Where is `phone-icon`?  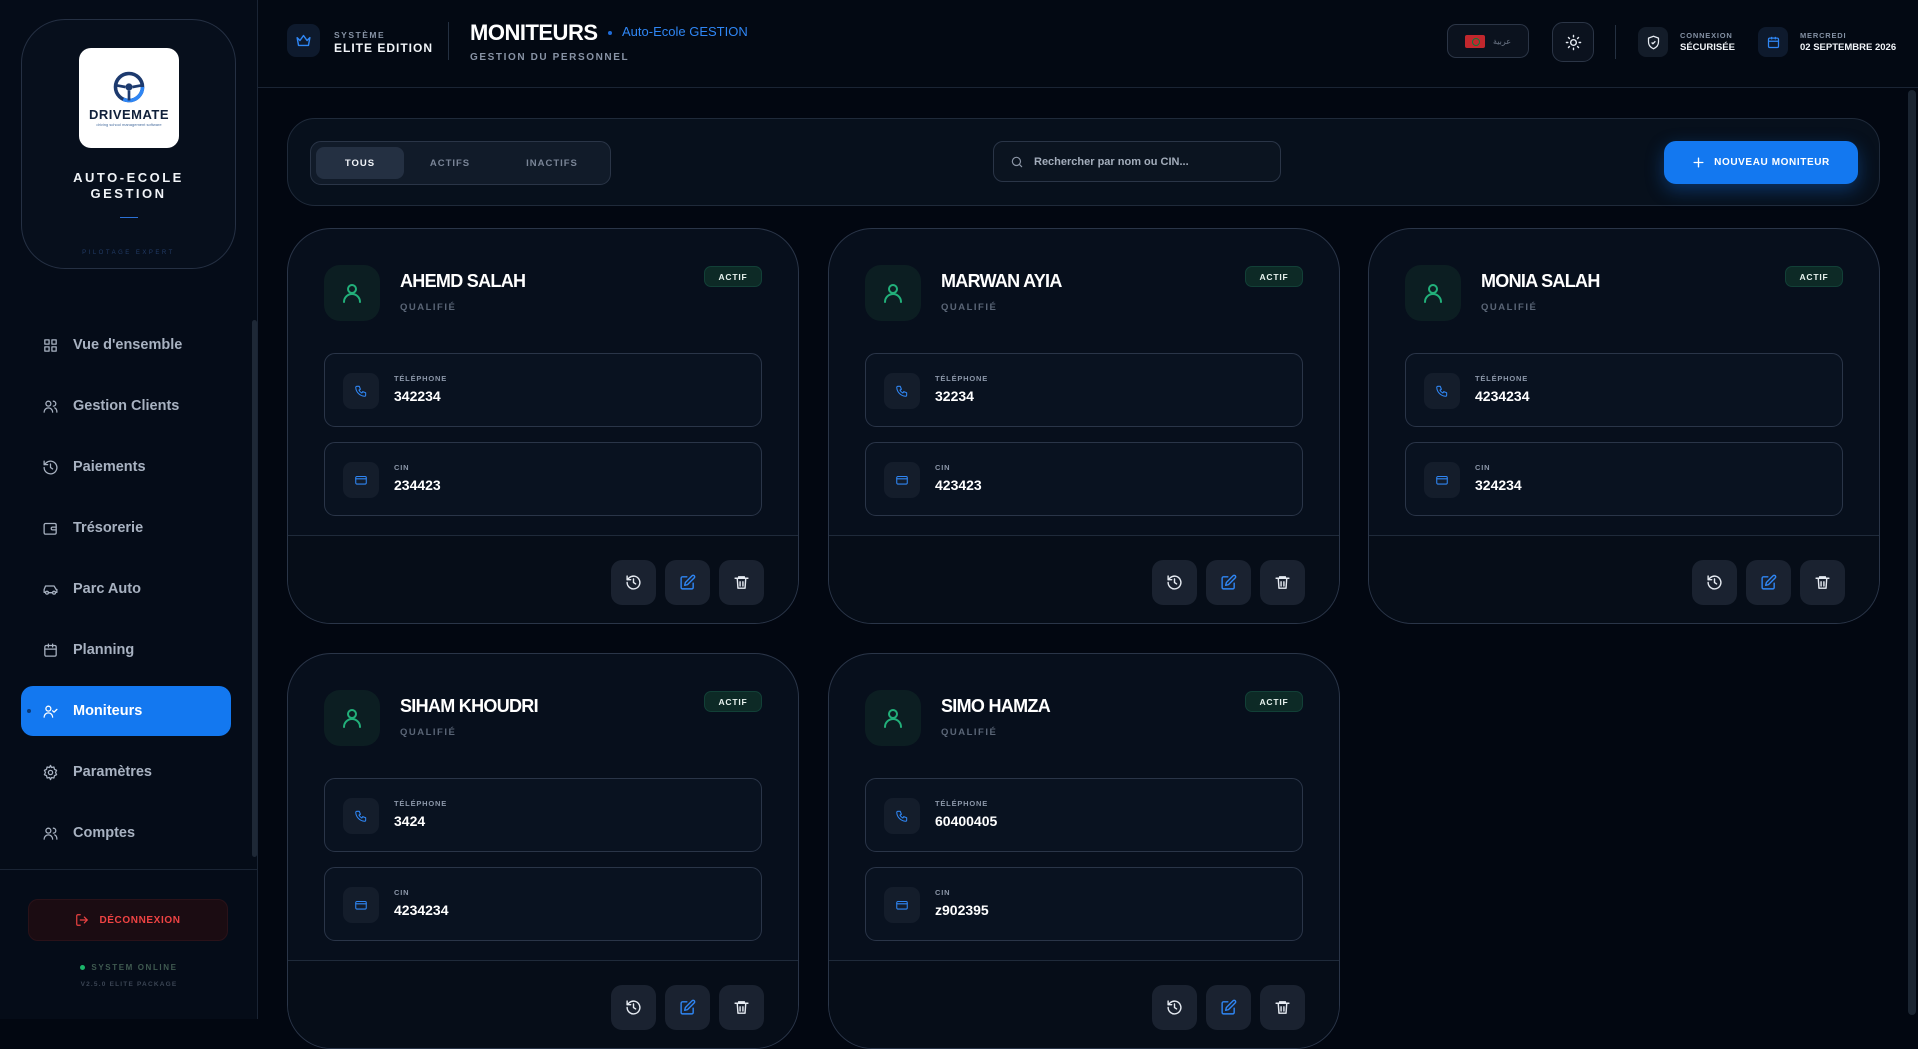
phone-icon is located at coordinates (902, 391).